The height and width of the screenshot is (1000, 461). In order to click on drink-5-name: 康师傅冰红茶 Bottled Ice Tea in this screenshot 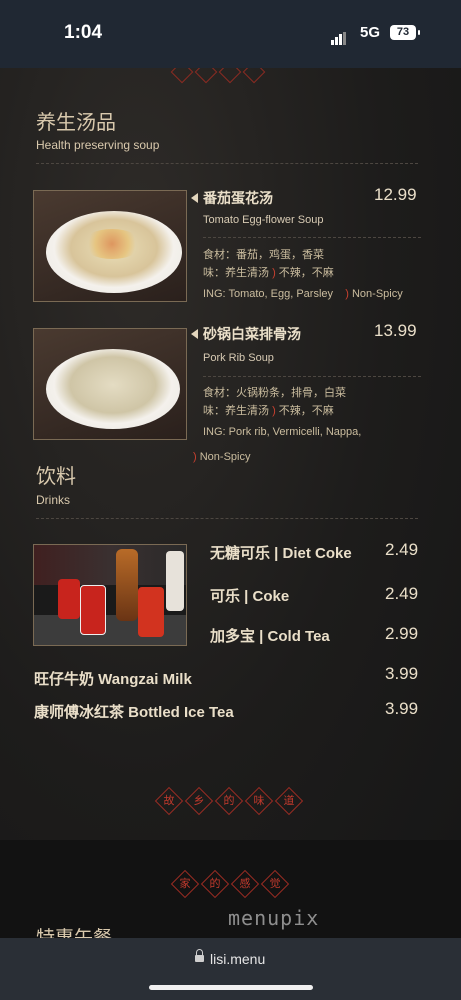, I will do `click(134, 712)`.